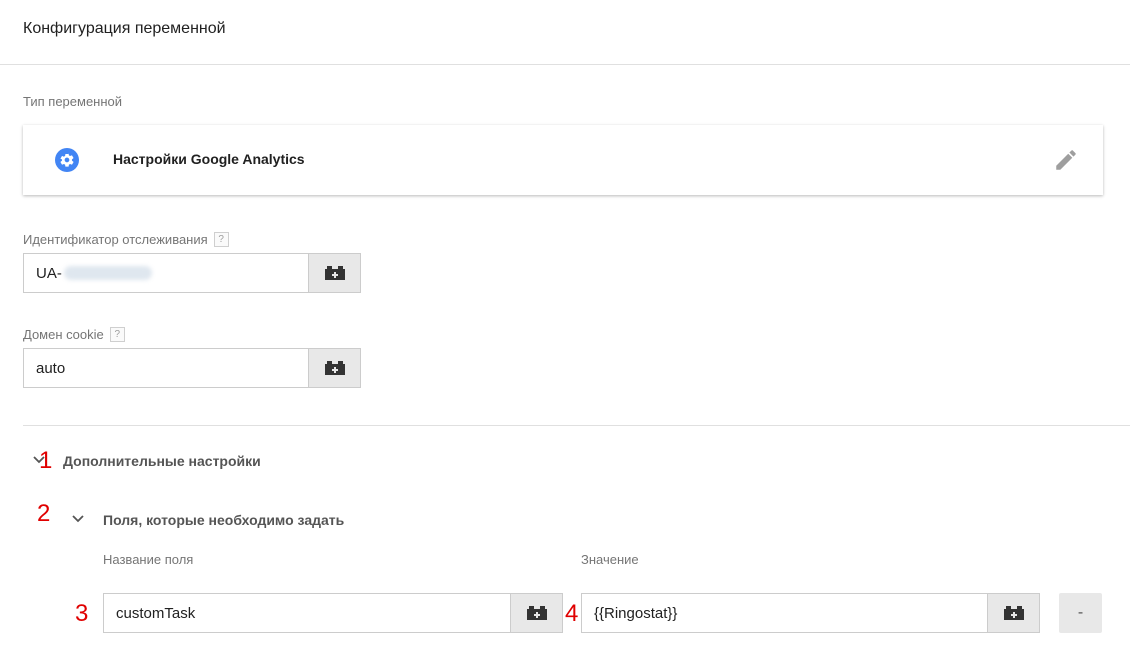 Image resolution: width=1130 pixels, height=663 pixels. Describe the element at coordinates (209, 159) in the screenshot. I see `variable-type-name: Настройки Google Analytics` at that location.